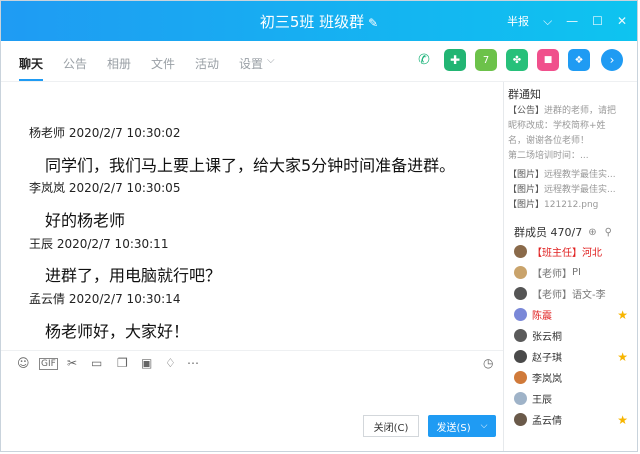  I want to click on member-item: 张云桐, so click(570, 335).